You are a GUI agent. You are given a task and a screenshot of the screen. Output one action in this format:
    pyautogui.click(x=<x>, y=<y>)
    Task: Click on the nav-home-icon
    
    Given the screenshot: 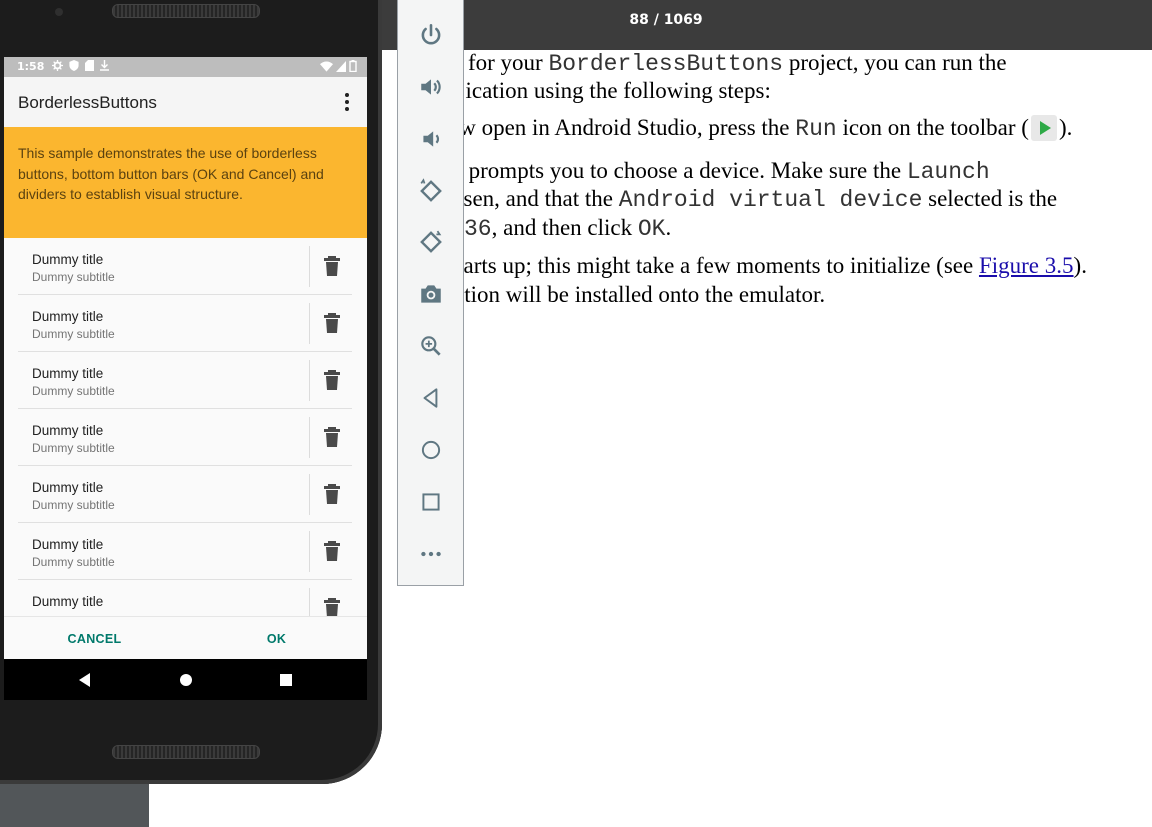 What is the action you would take?
    pyautogui.click(x=186, y=680)
    